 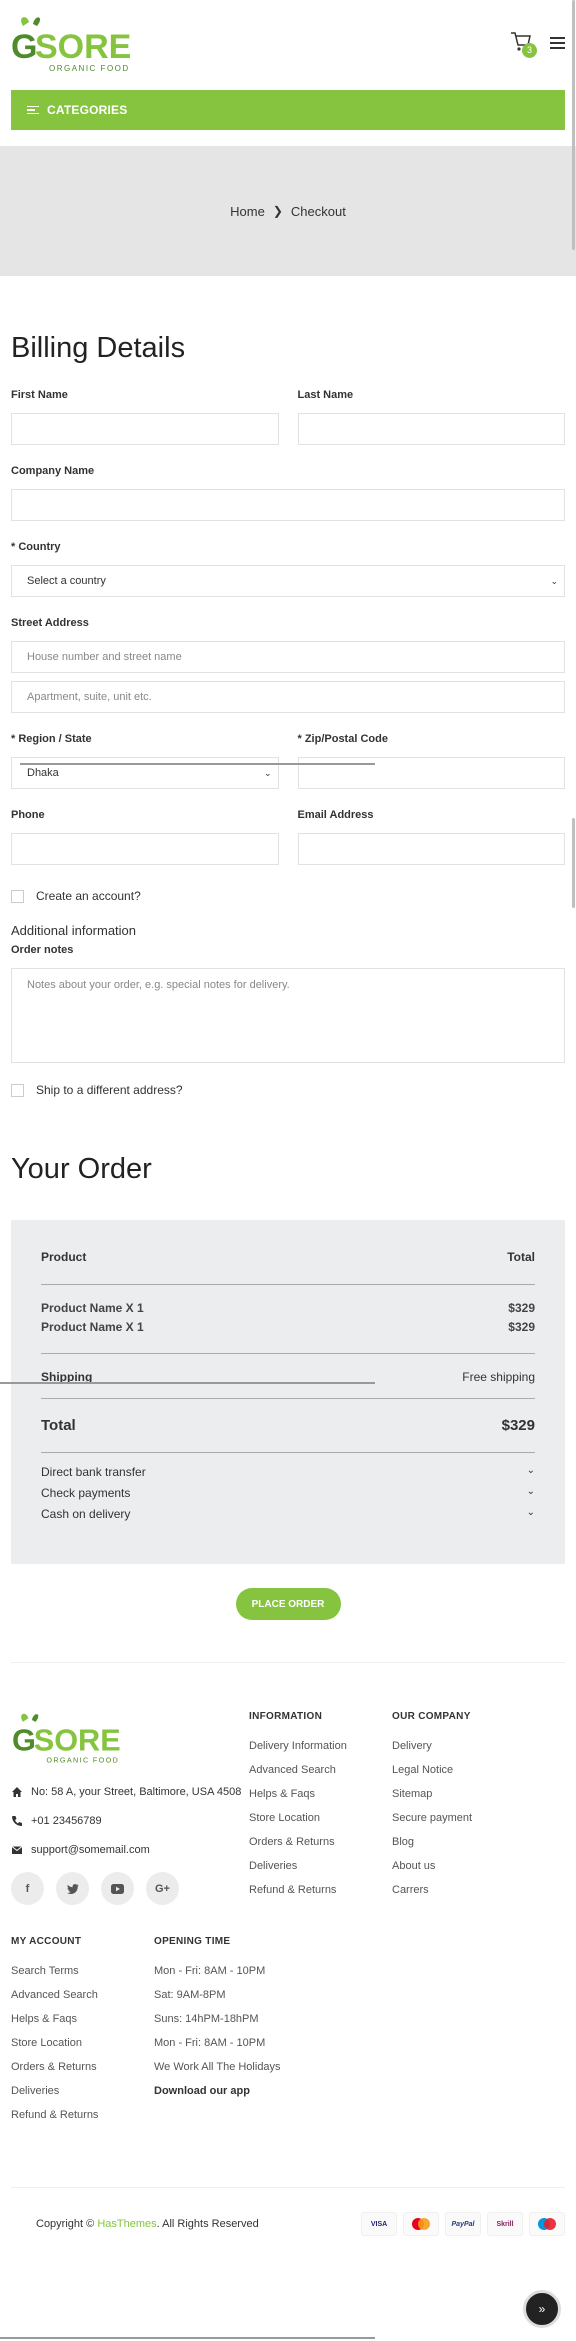 I want to click on footer-link: Carrers, so click(x=472, y=1890).